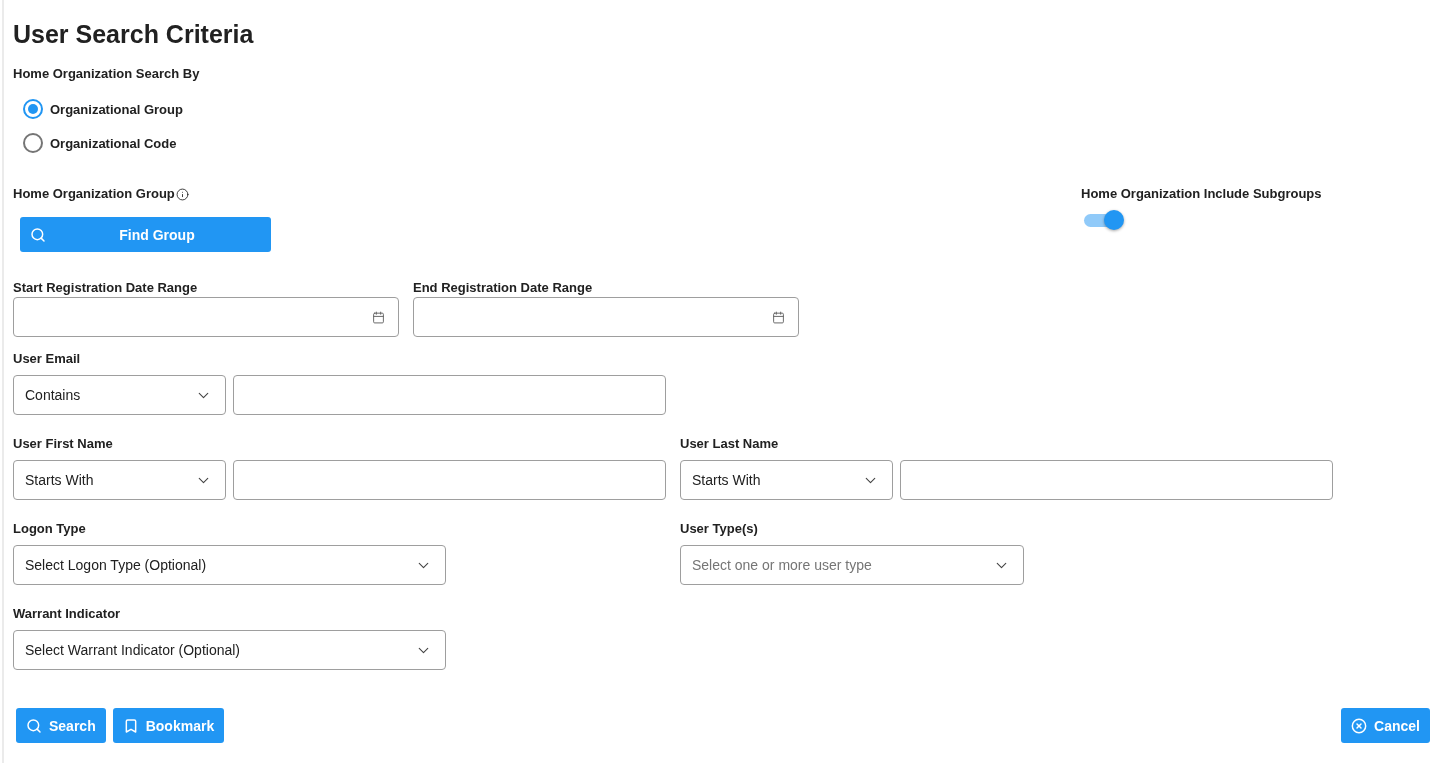 This screenshot has height=763, width=1443. Describe the element at coordinates (105, 288) in the screenshot. I see `field-label: Start Registration Date Range` at that location.